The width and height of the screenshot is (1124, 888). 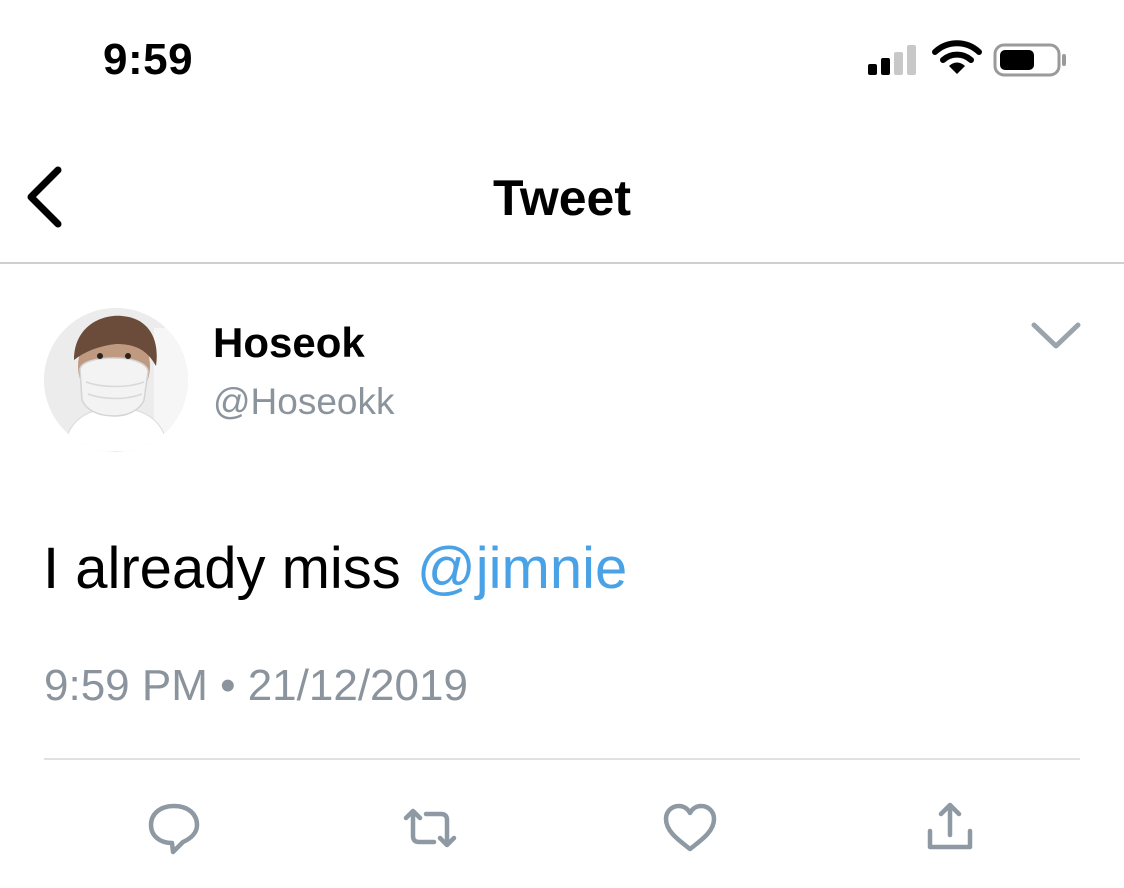 I want to click on reply-button, so click(x=174, y=828).